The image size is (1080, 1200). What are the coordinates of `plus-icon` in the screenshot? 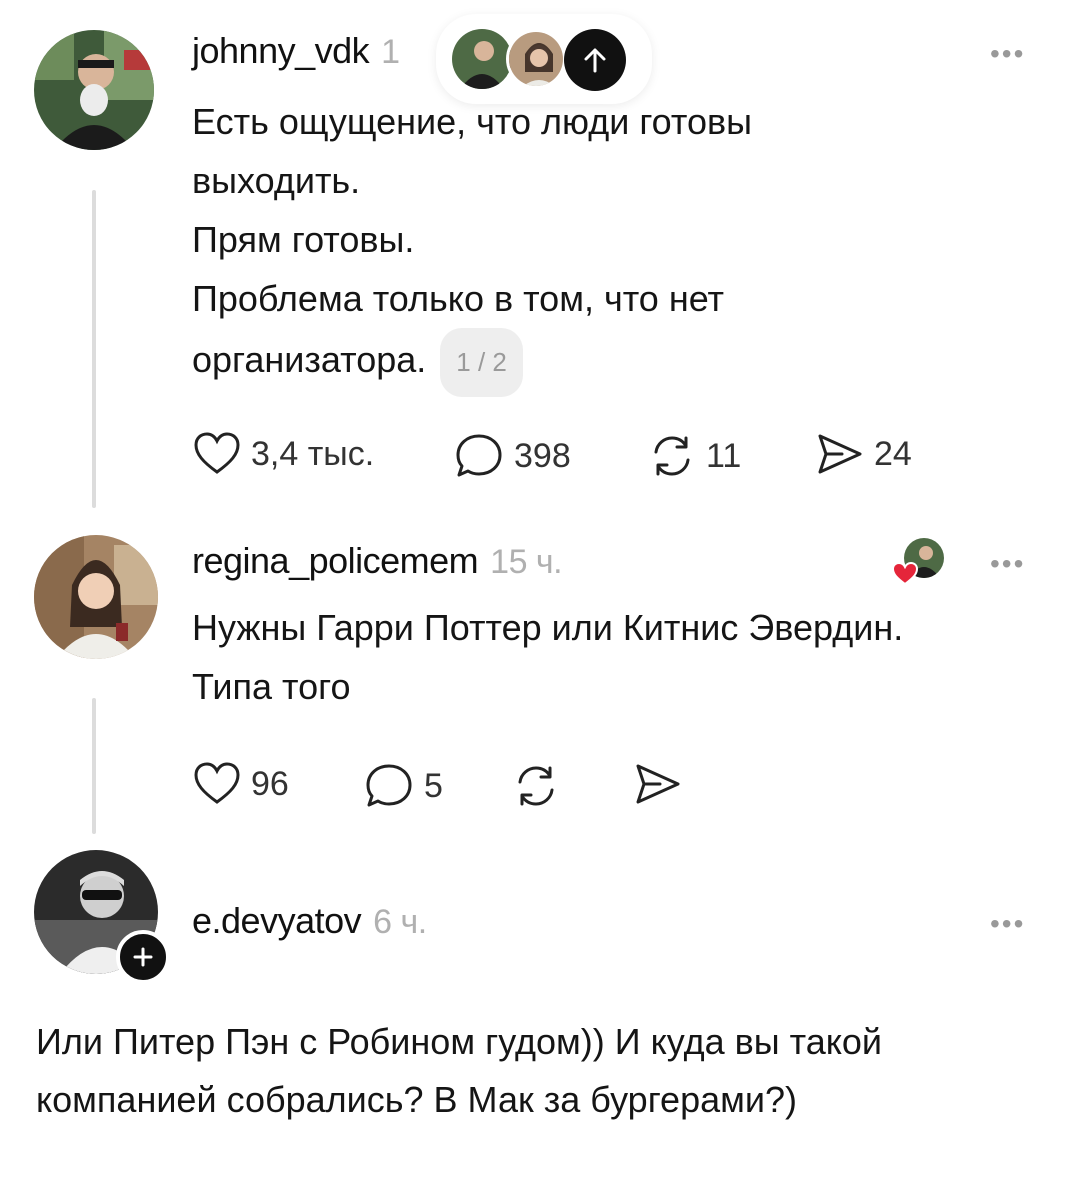 It's located at (143, 957).